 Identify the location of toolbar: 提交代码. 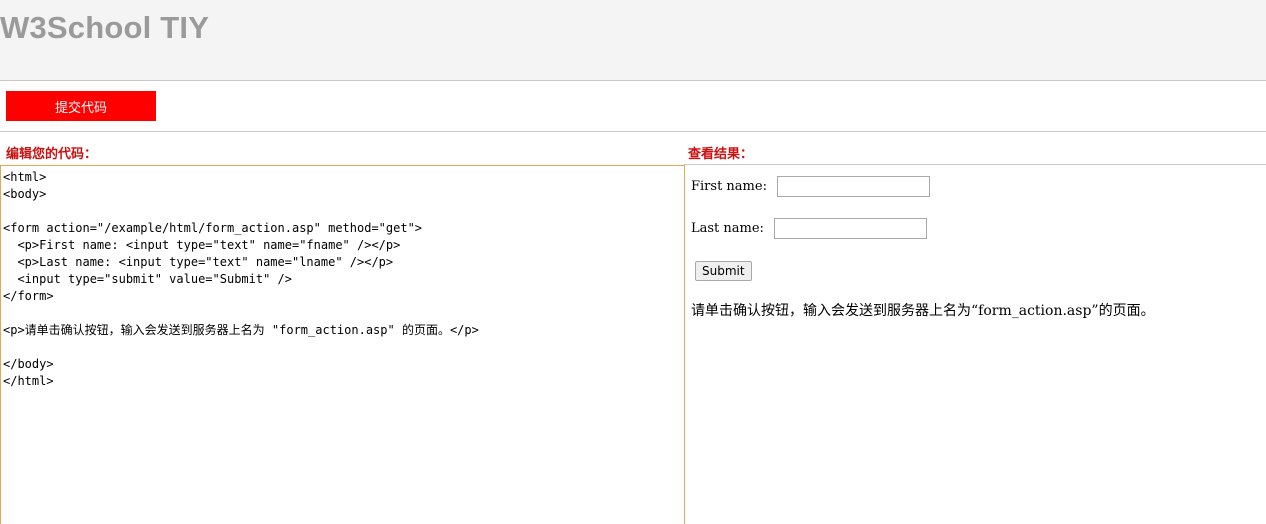
(633, 106).